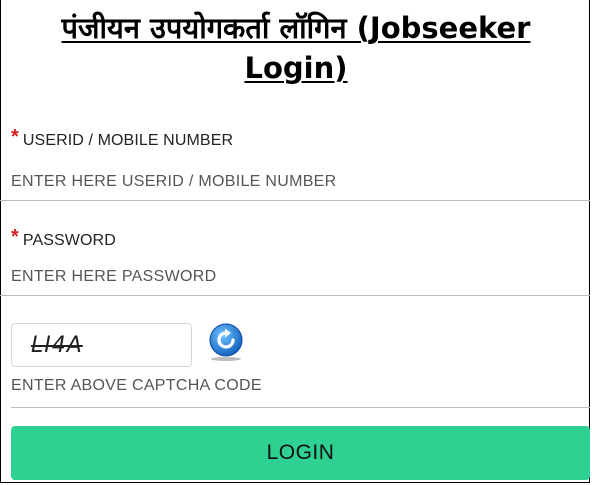 Image resolution: width=592 pixels, height=485 pixels. I want to click on password-input, so click(295, 277).